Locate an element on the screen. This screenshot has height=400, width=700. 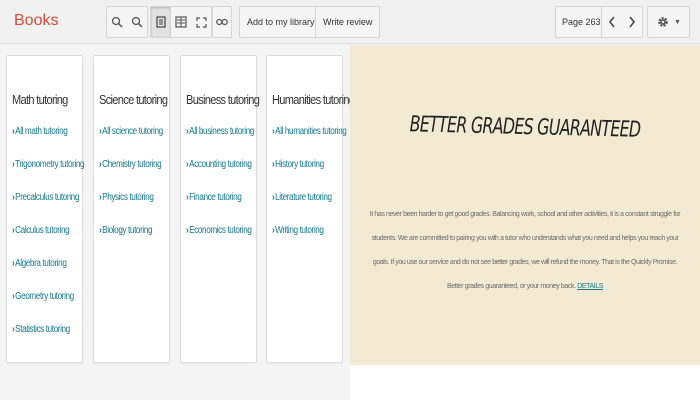
zoom-out-button is located at coordinates (117, 22).